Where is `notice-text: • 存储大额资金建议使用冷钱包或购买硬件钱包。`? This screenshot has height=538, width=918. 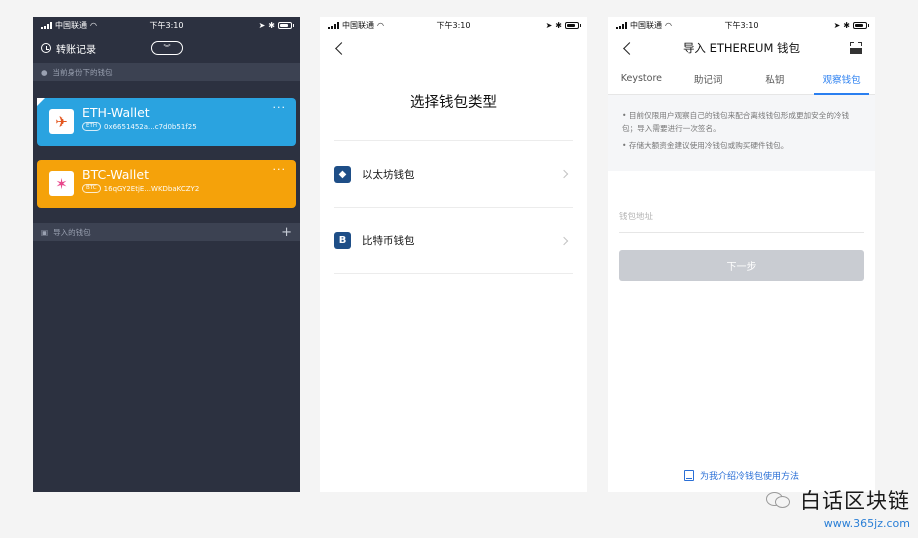 notice-text: • 存储大额资金建议使用冷钱包或购买硬件钱包。 is located at coordinates (705, 145).